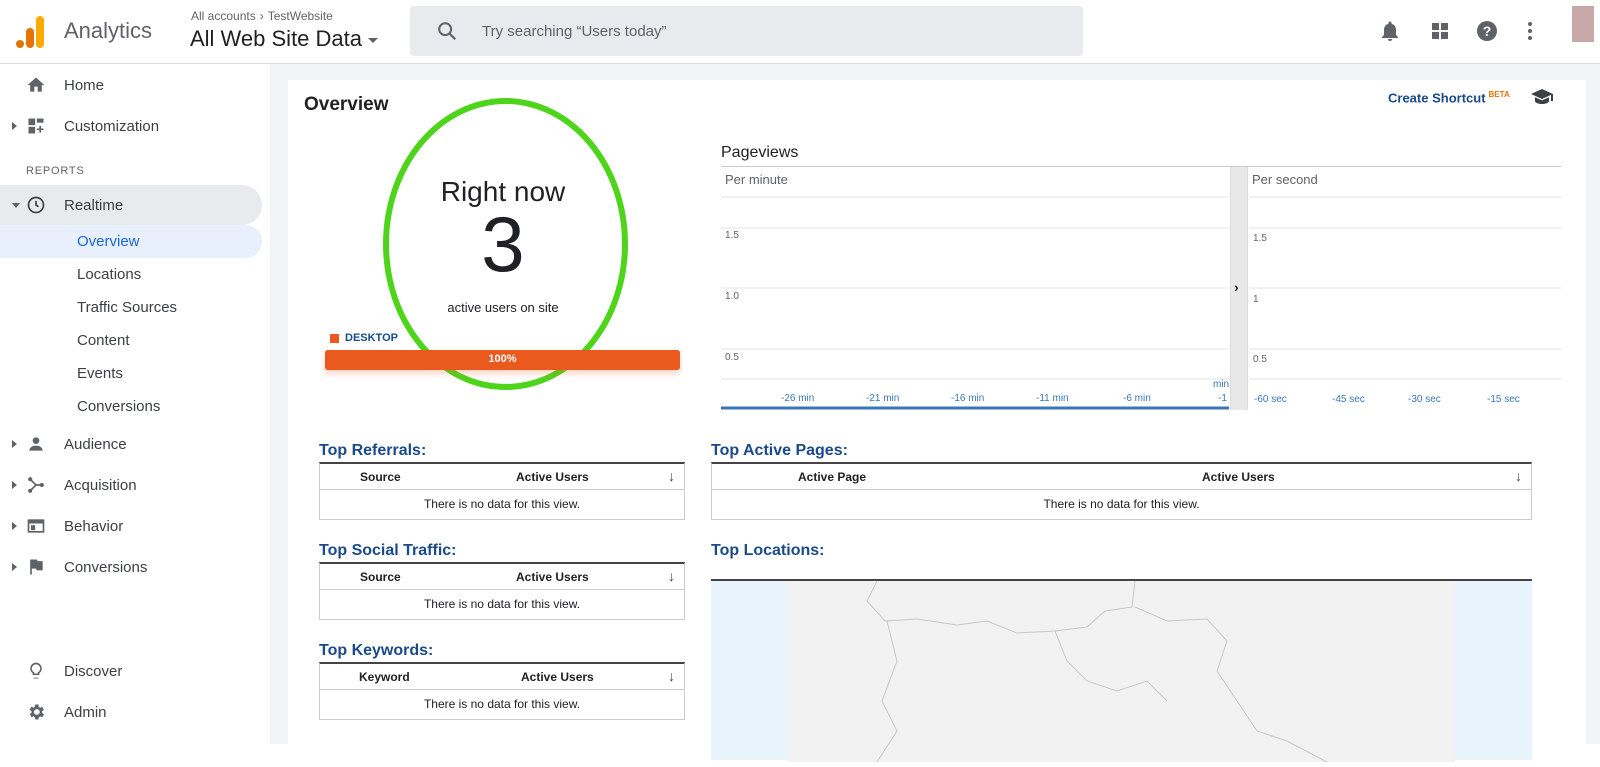 The height and width of the screenshot is (767, 1600). What do you see at coordinates (36, 485) in the screenshot?
I see `acquisition-icon` at bounding box center [36, 485].